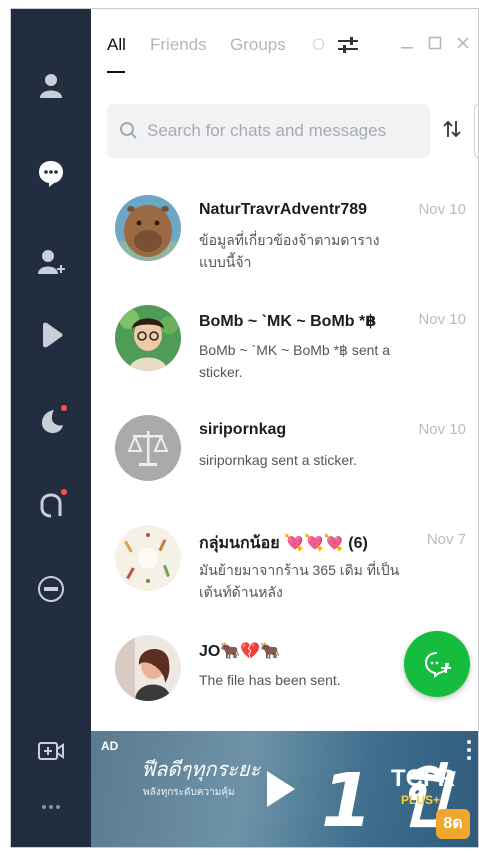 The image size is (479, 855). What do you see at coordinates (453, 824) in the screenshot?
I see `ad-price-badge: 8ด` at bounding box center [453, 824].